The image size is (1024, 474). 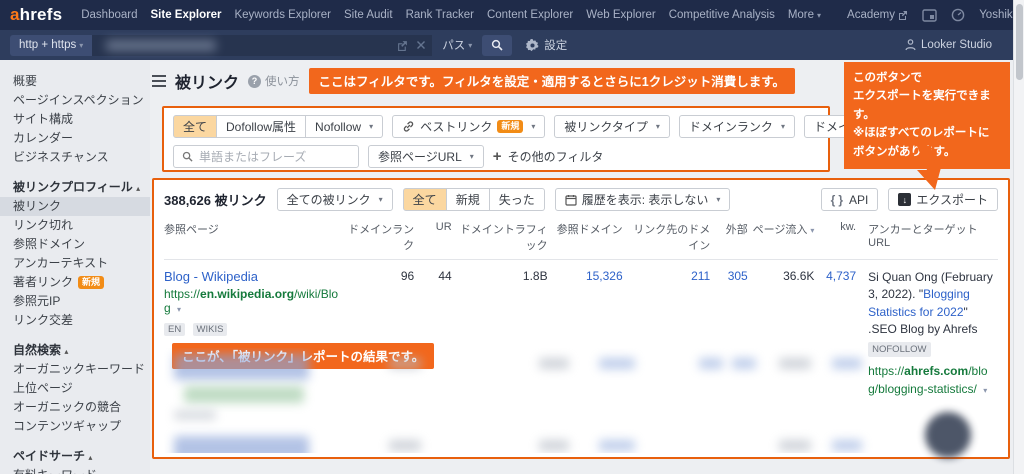 What do you see at coordinates (530, 15) in the screenshot?
I see `nav-content-explorer: Content Explorer` at bounding box center [530, 15].